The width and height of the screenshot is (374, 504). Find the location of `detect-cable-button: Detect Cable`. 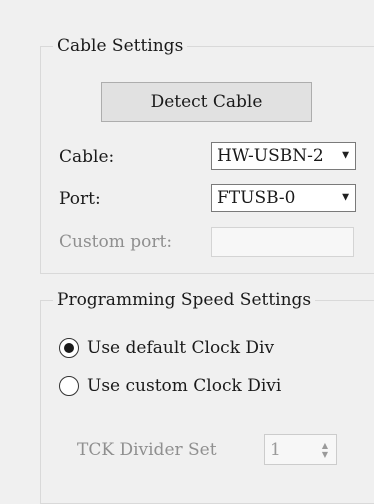

detect-cable-button: Detect Cable is located at coordinates (206, 102).